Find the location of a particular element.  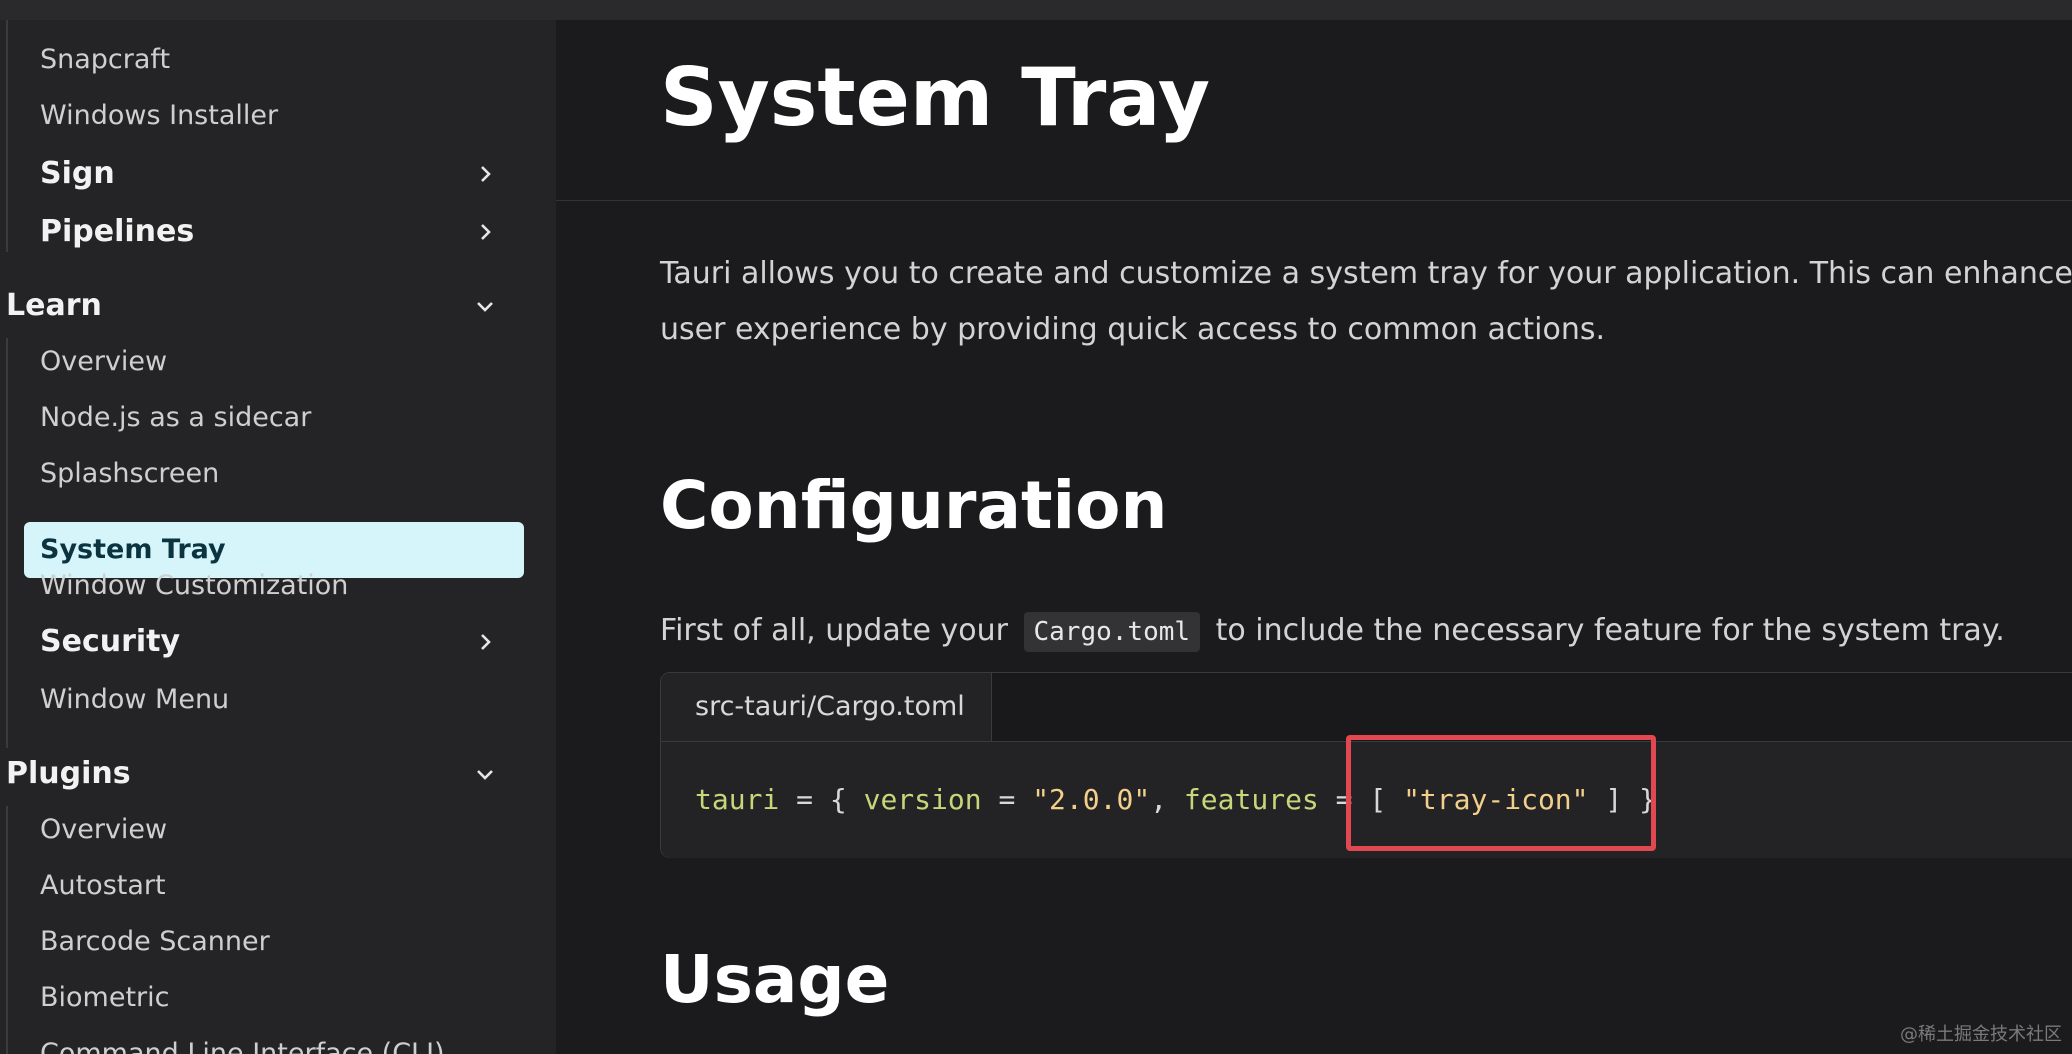

sidebar-group-pipelines: Pipelines is located at coordinates (270, 232).